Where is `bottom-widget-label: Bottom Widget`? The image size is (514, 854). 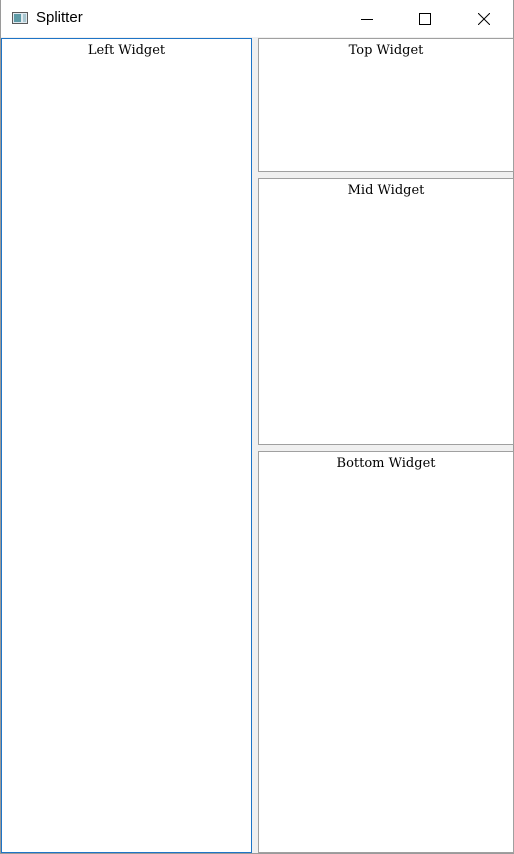 bottom-widget-label: Bottom Widget is located at coordinates (386, 463).